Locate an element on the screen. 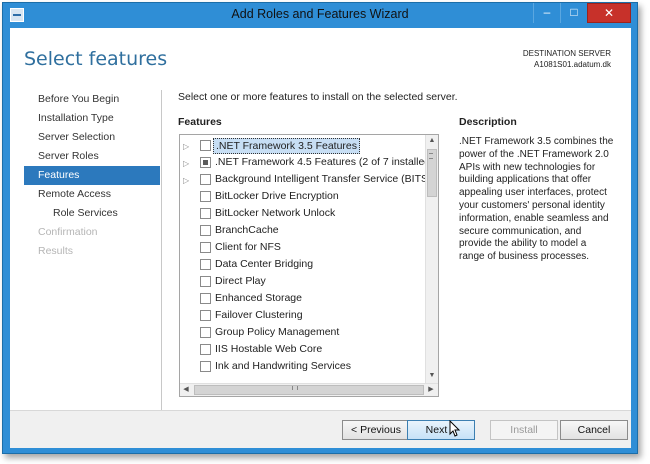 Image resolution: width=650 pixels, height=464 pixels. feature-label: Group Policy Management is located at coordinates (277, 332).